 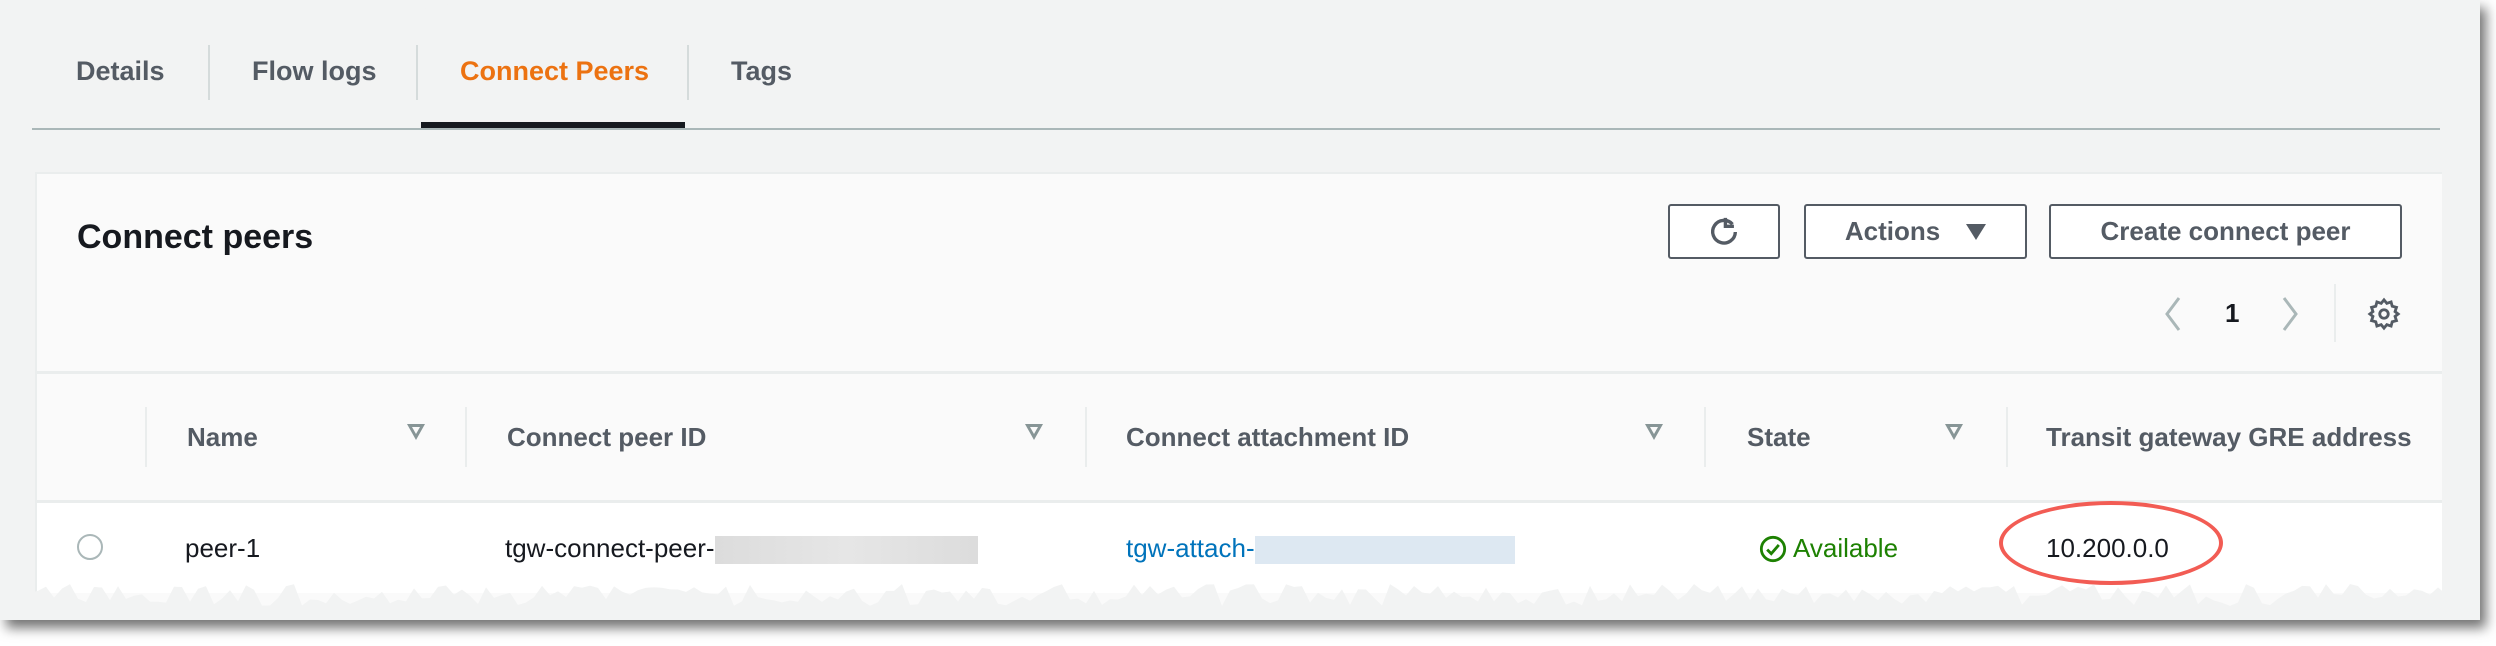 I want to click on success-check-icon, so click(x=1773, y=548).